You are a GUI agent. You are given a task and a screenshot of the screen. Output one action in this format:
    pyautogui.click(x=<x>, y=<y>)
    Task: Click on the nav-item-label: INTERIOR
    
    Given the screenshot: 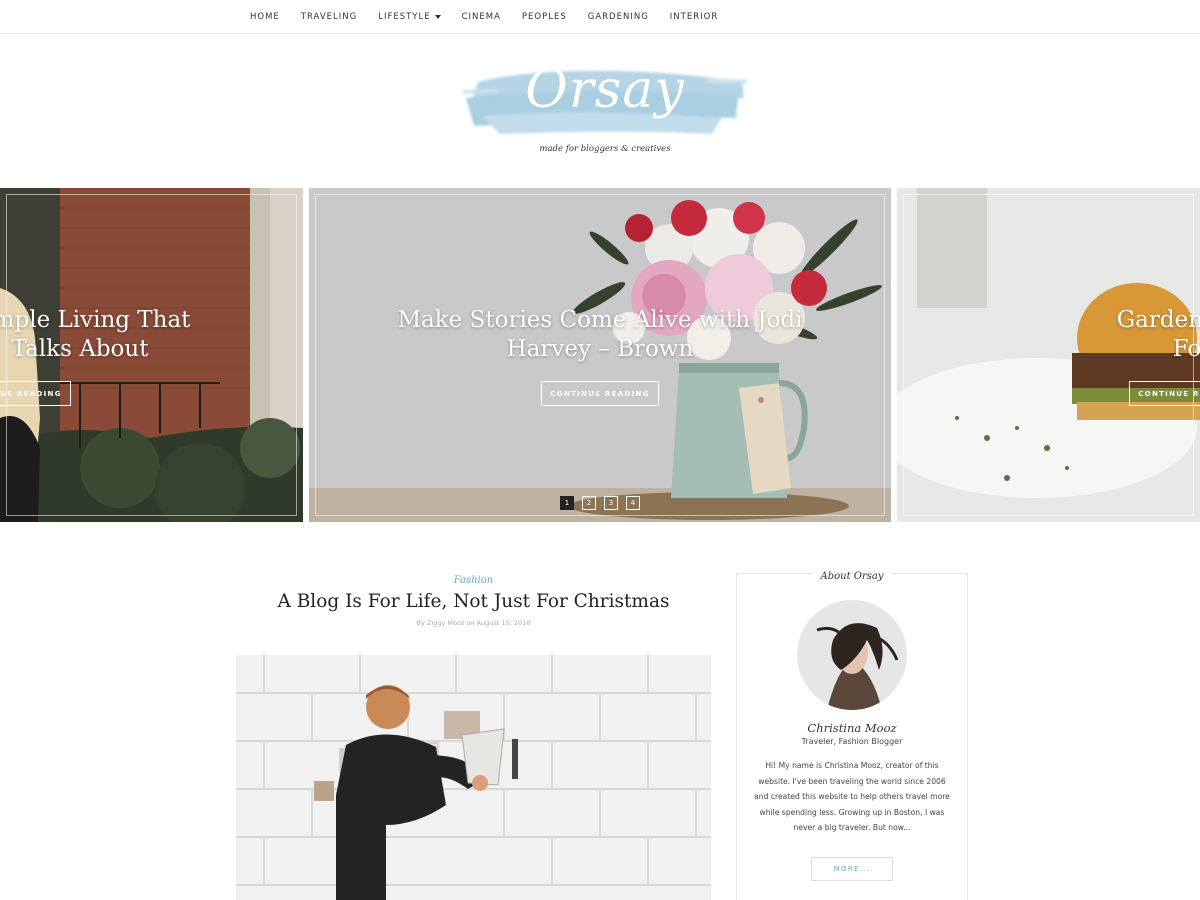 What is the action you would take?
    pyautogui.click(x=694, y=17)
    